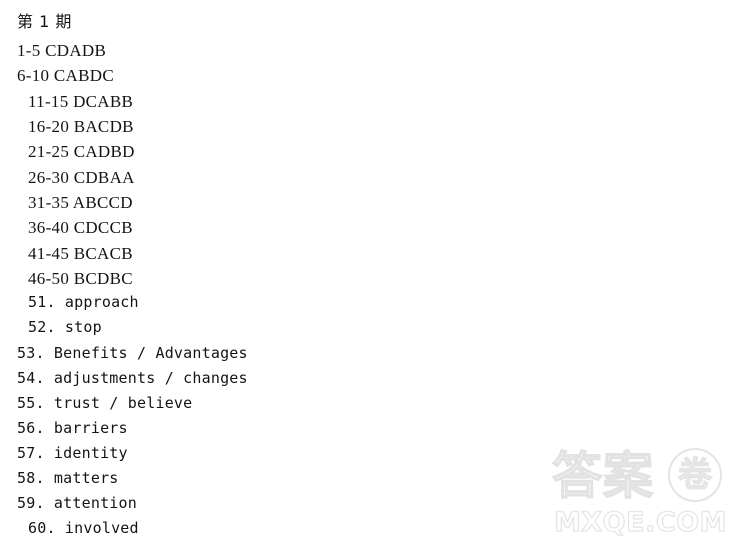 This screenshot has width=734, height=546. What do you see at coordinates (602, 475) in the screenshot?
I see `watermark-cjk-text: 答案` at bounding box center [602, 475].